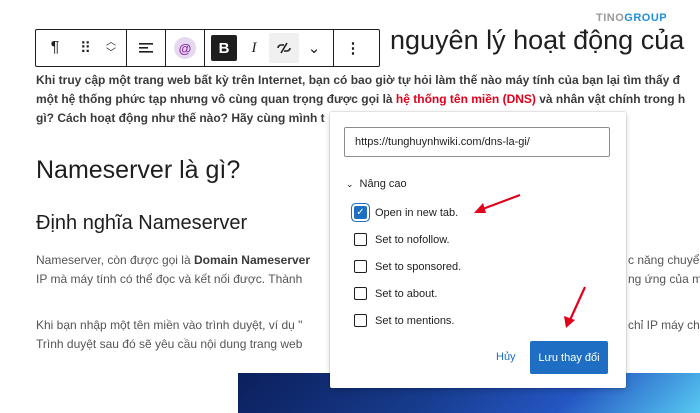 This screenshot has width=700, height=413. Describe the element at coordinates (254, 48) in the screenshot. I see `italic-button: I` at that location.